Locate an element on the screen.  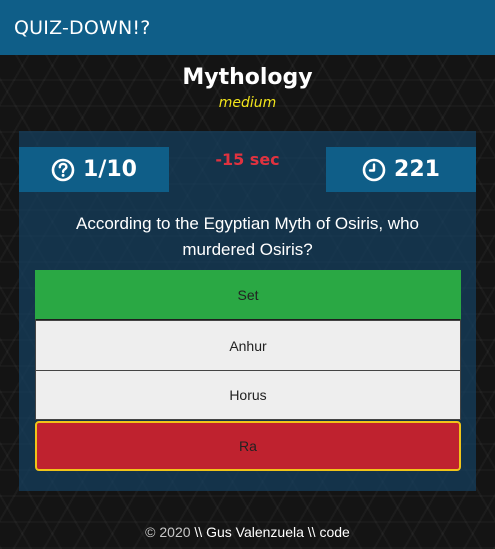
footer: © 2020 \\ Gus Valenzuela \\ code is located at coordinates (247, 532).